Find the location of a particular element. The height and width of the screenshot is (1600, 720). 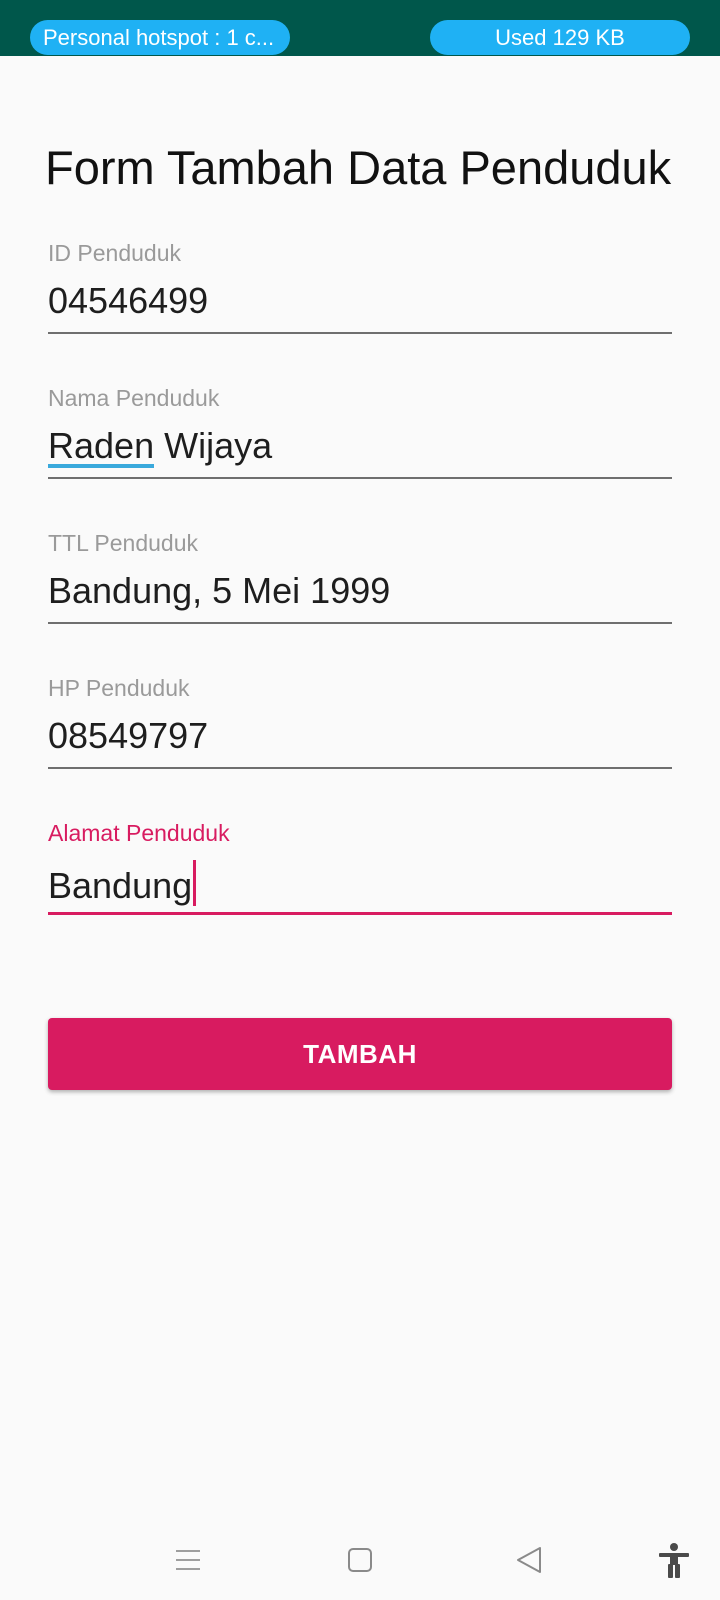

id-penduduk-label: ID Penduduk is located at coordinates (114, 253).